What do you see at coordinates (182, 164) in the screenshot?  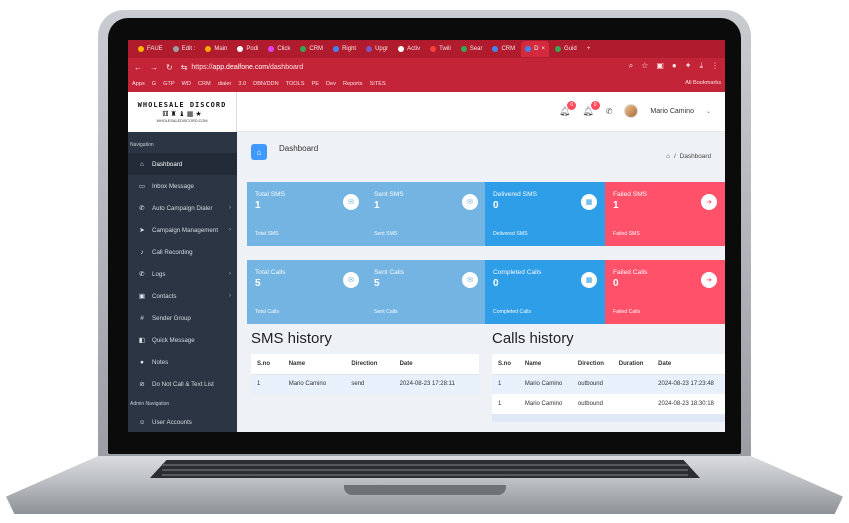 I see `sidebar-item-dashboard: ⌂ Dashboard` at bounding box center [182, 164].